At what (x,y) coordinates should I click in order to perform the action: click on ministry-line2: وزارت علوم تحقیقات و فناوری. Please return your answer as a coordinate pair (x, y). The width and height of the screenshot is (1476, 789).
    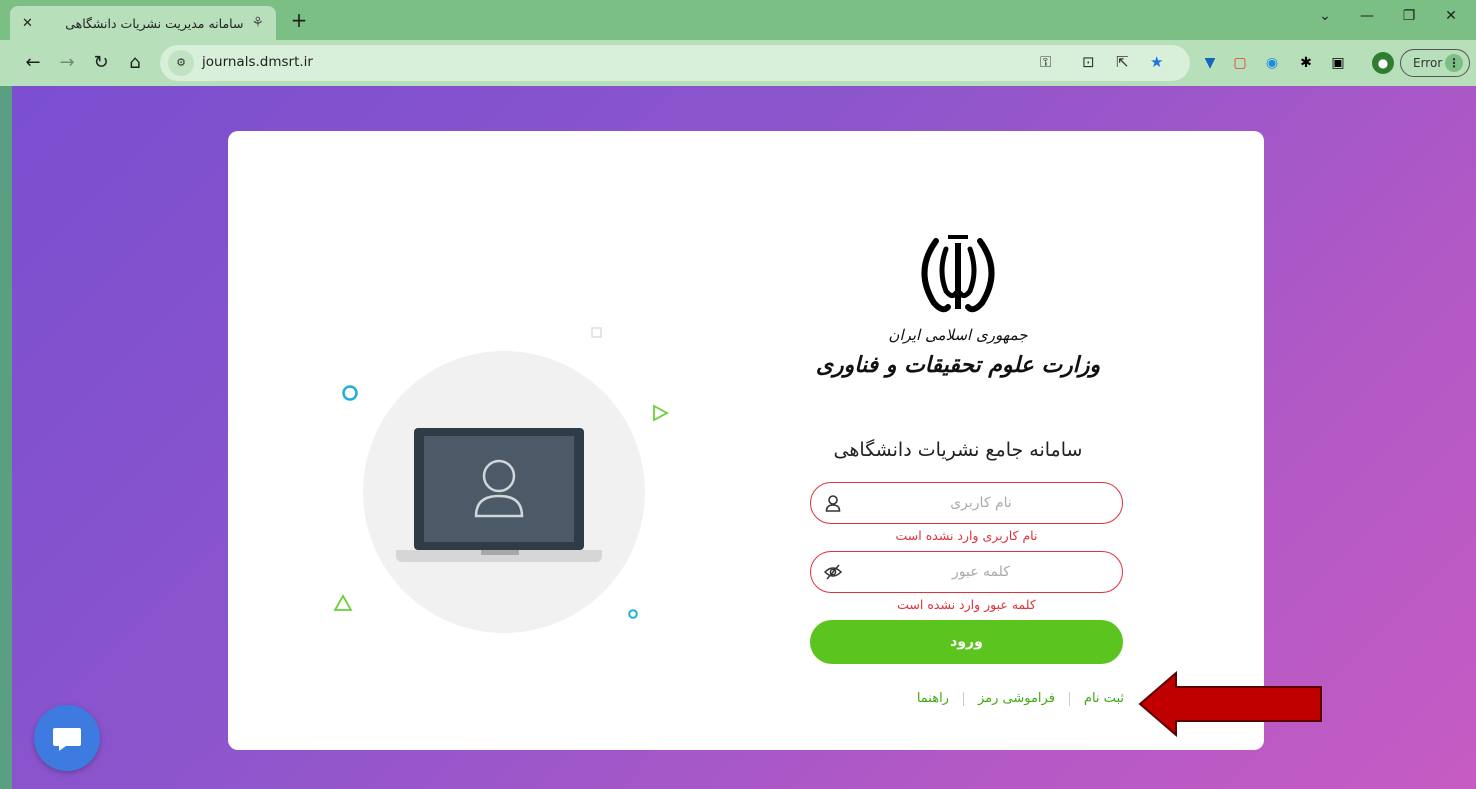
    Looking at the image, I should click on (958, 365).